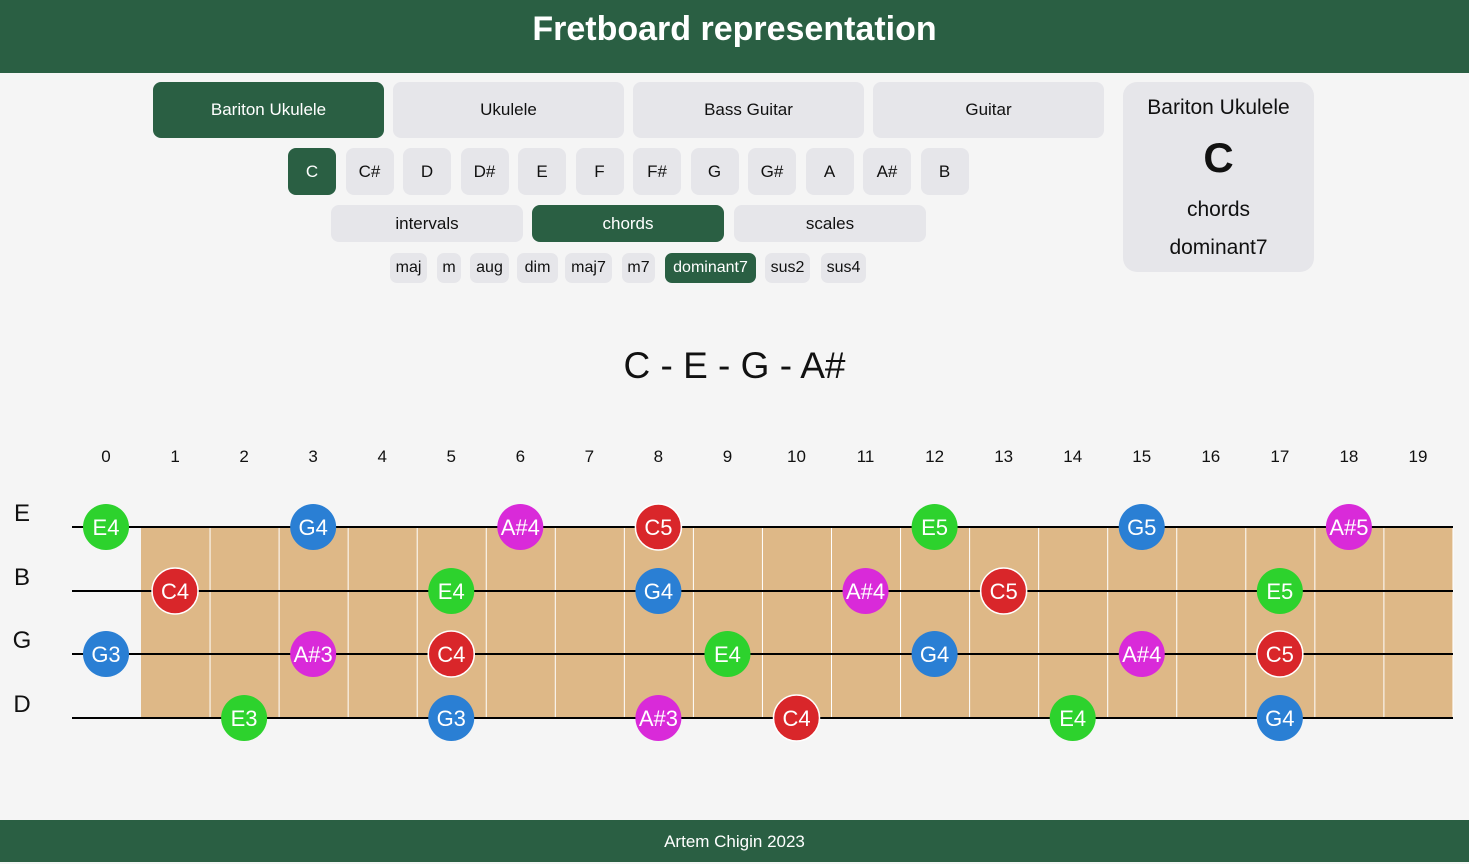 The image size is (1469, 864). What do you see at coordinates (628, 223) in the screenshot?
I see `mode-tab-chords: chords` at bounding box center [628, 223].